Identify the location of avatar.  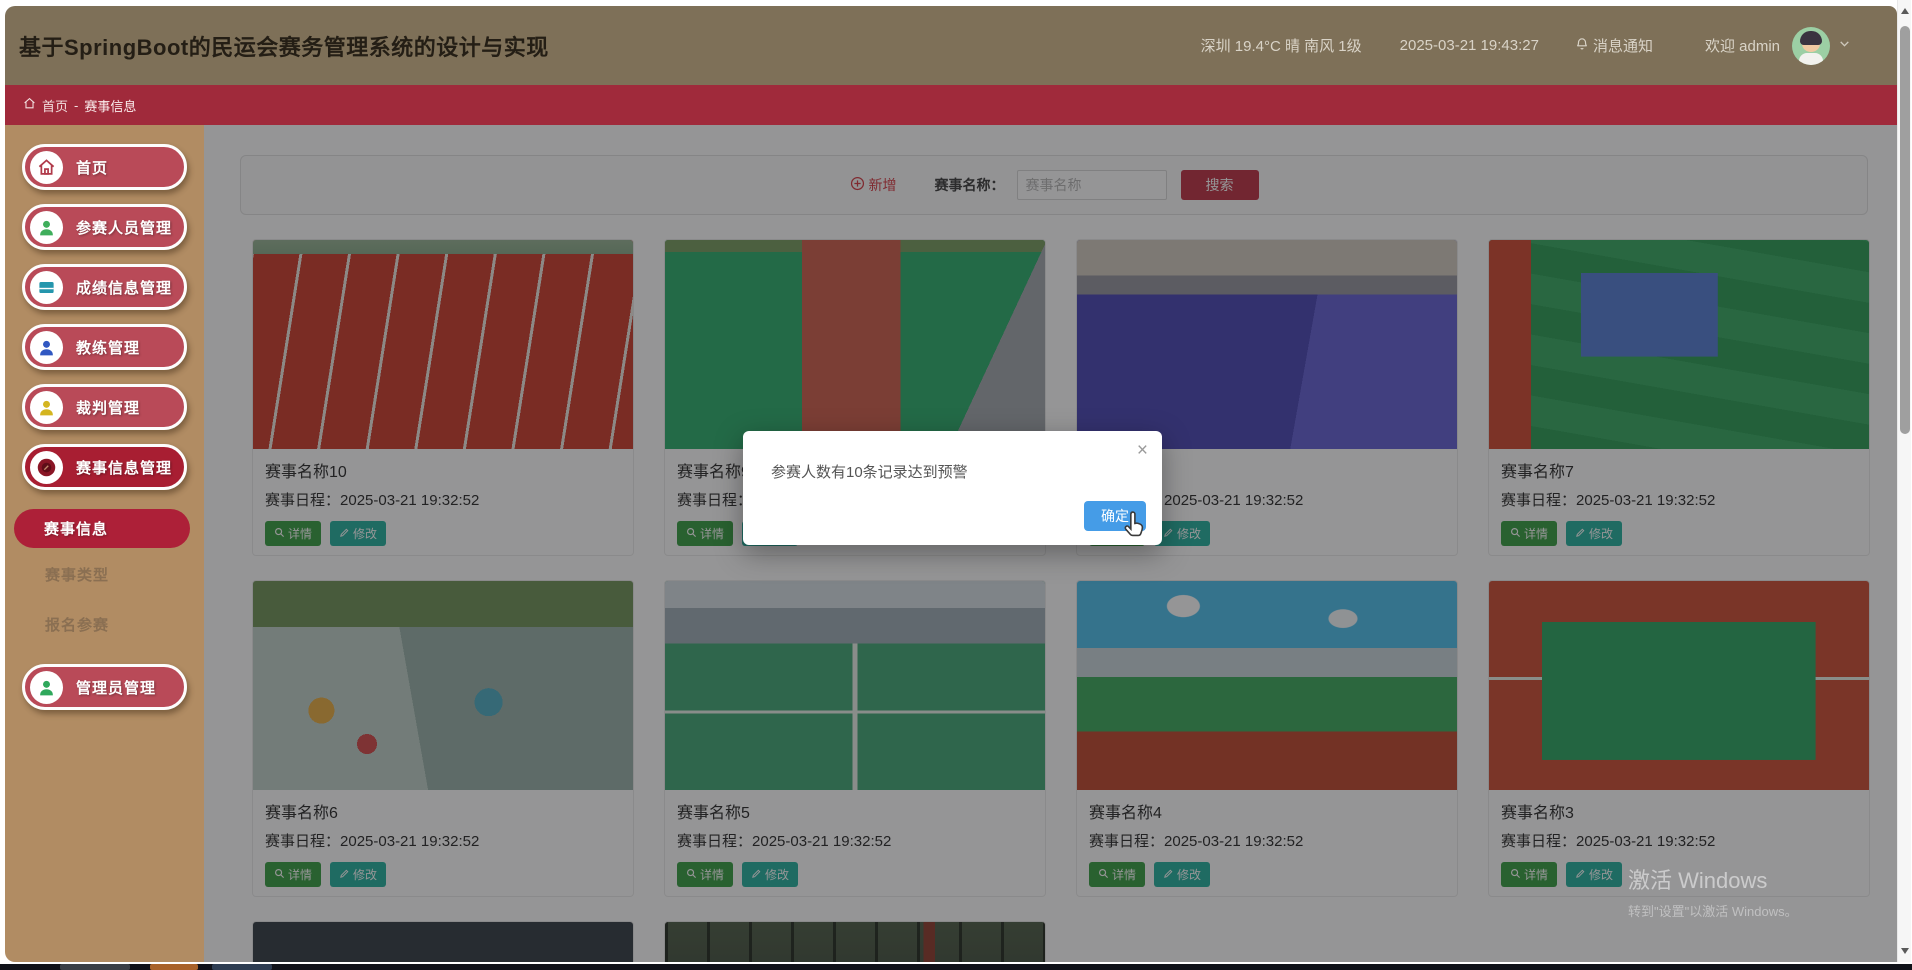
(1811, 45).